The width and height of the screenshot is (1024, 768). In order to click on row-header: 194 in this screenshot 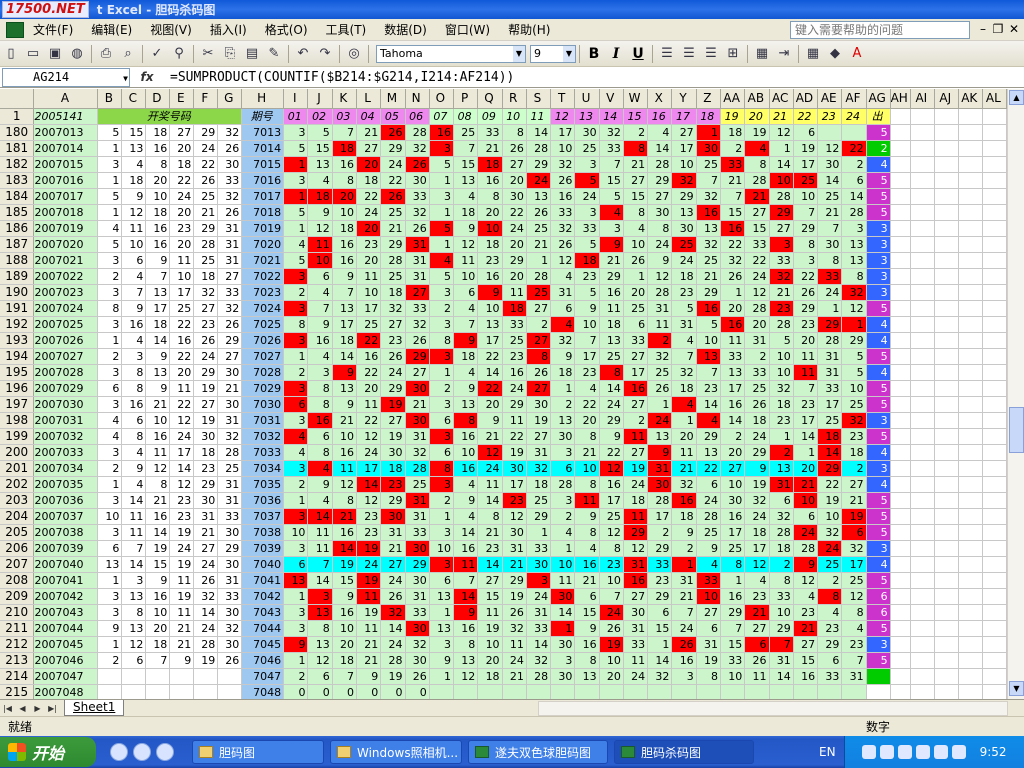, I will do `click(17, 356)`.